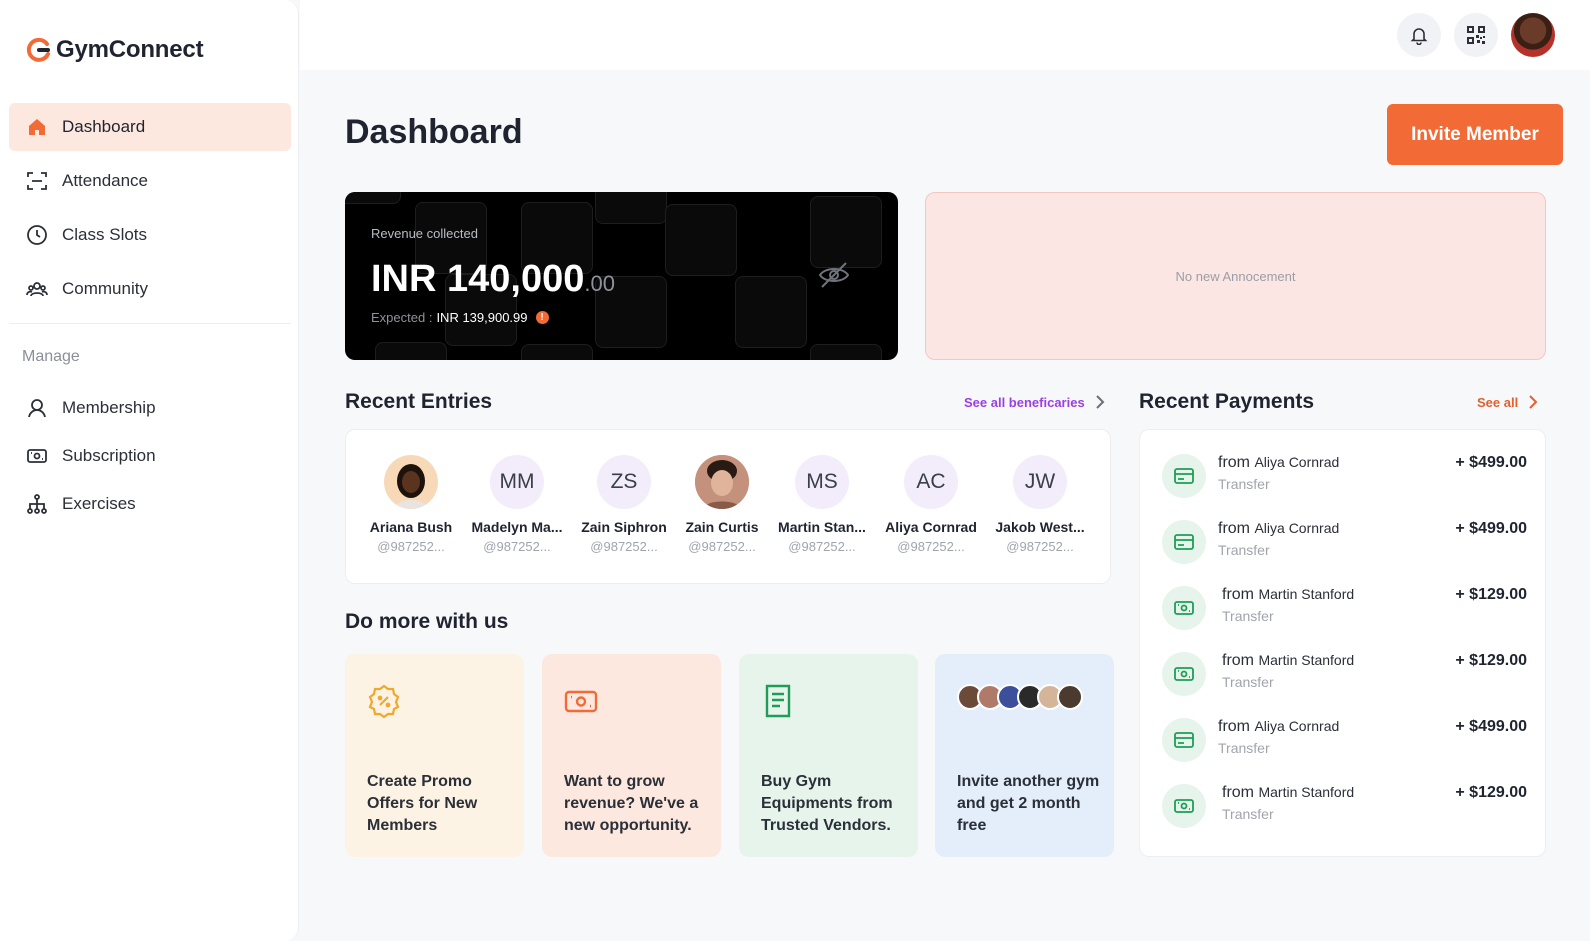  I want to click on membership-icon, so click(37, 408).